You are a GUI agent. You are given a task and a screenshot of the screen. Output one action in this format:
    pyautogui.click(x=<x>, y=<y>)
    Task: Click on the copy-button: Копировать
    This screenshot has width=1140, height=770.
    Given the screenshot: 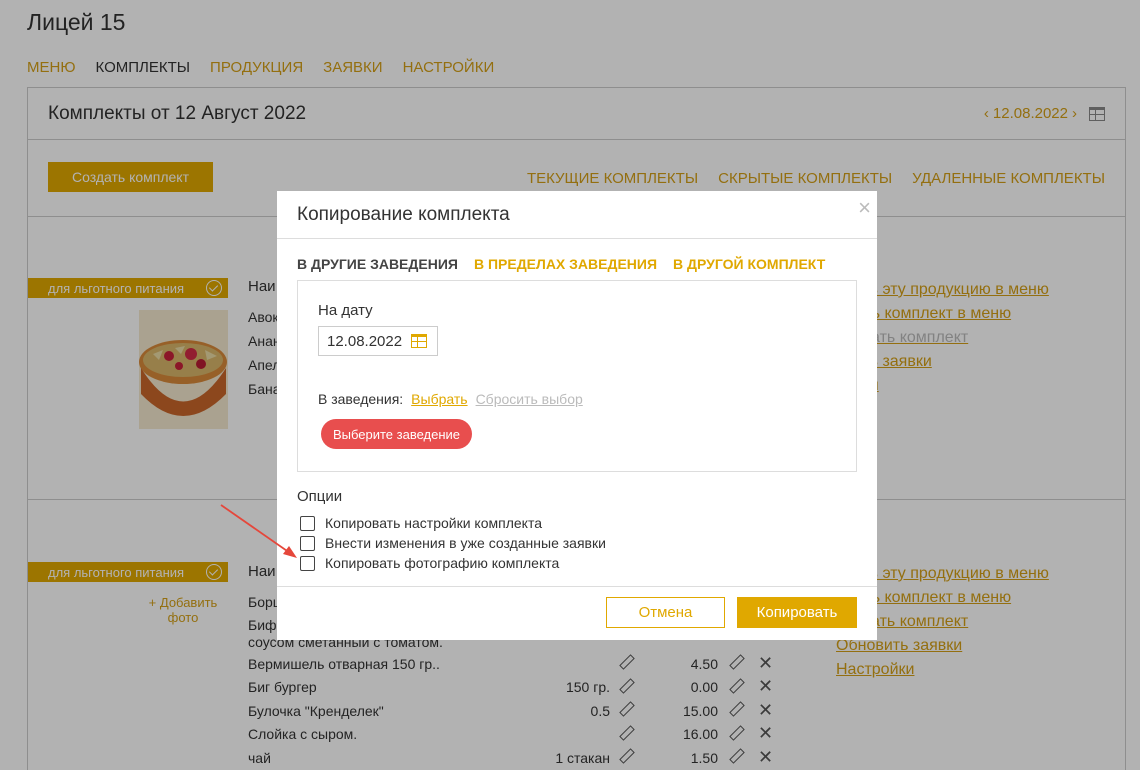 What is the action you would take?
    pyautogui.click(x=797, y=612)
    